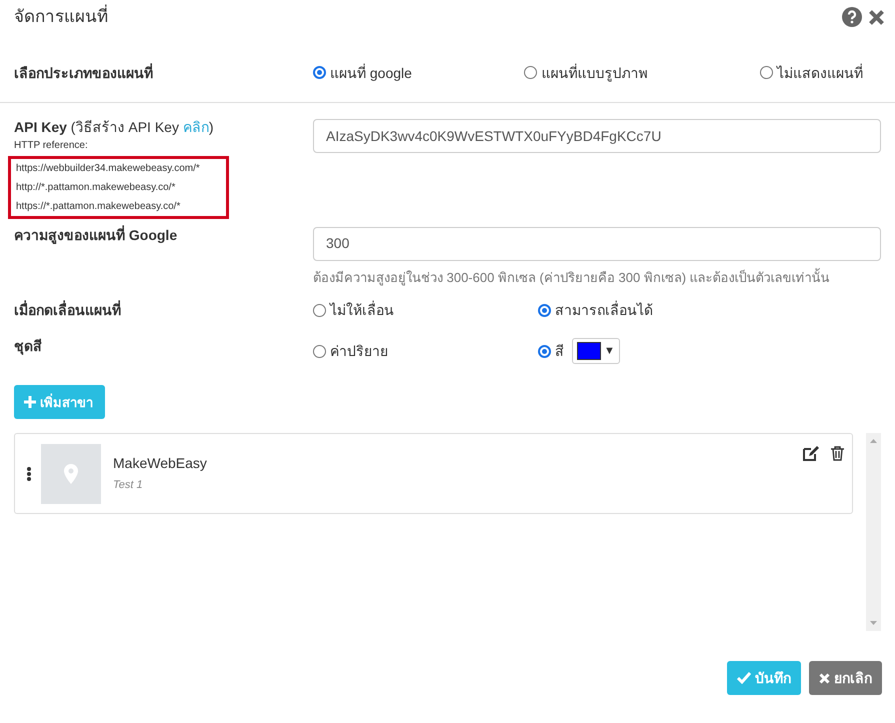 The height and width of the screenshot is (723, 895). I want to click on edit-icon, so click(811, 454).